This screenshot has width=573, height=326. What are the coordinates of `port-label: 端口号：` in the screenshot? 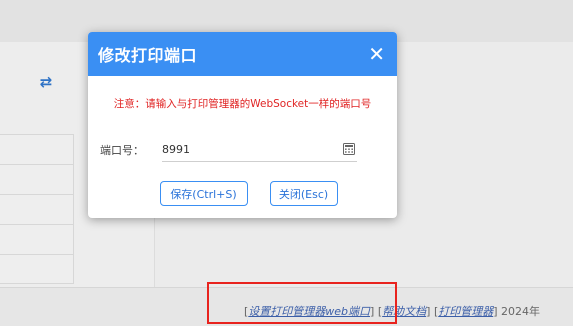 It's located at (122, 150).